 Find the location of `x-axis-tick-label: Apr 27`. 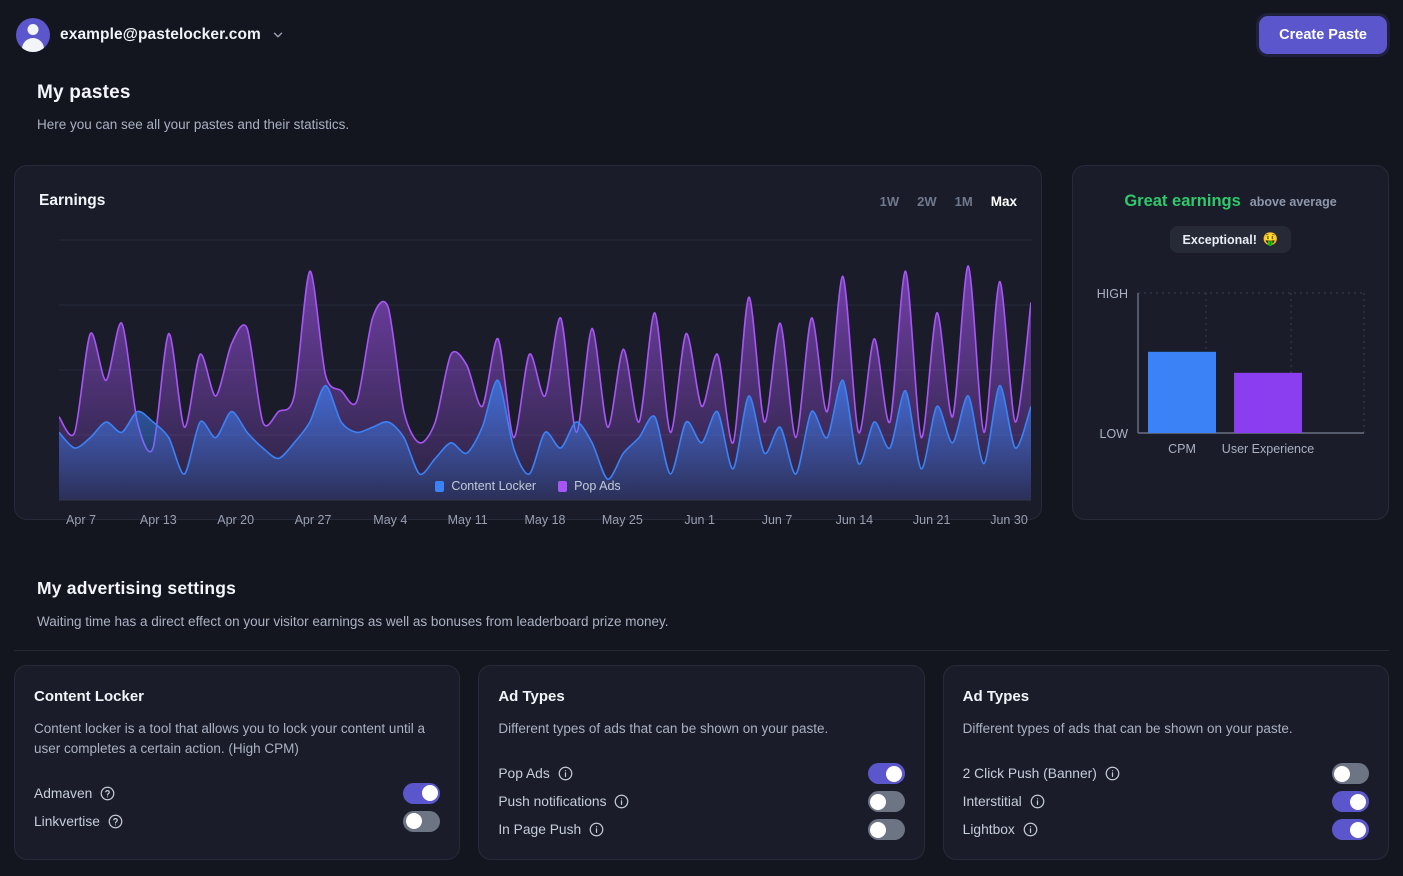

x-axis-tick-label: Apr 27 is located at coordinates (313, 520).